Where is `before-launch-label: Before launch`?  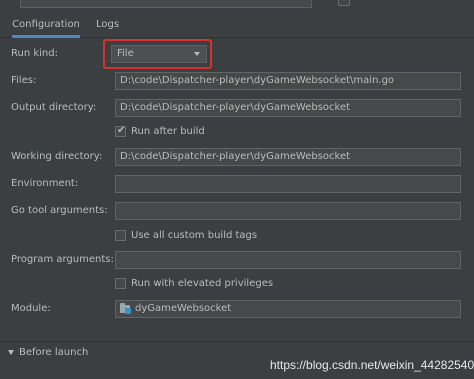
before-launch-label: Before launch is located at coordinates (54, 352).